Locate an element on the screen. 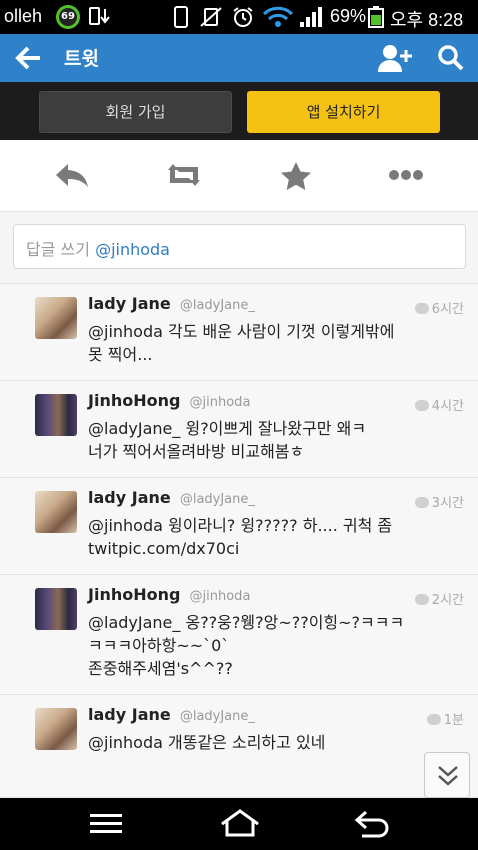  reply-input: 답글 쓰기 @jinhoda is located at coordinates (239, 246).